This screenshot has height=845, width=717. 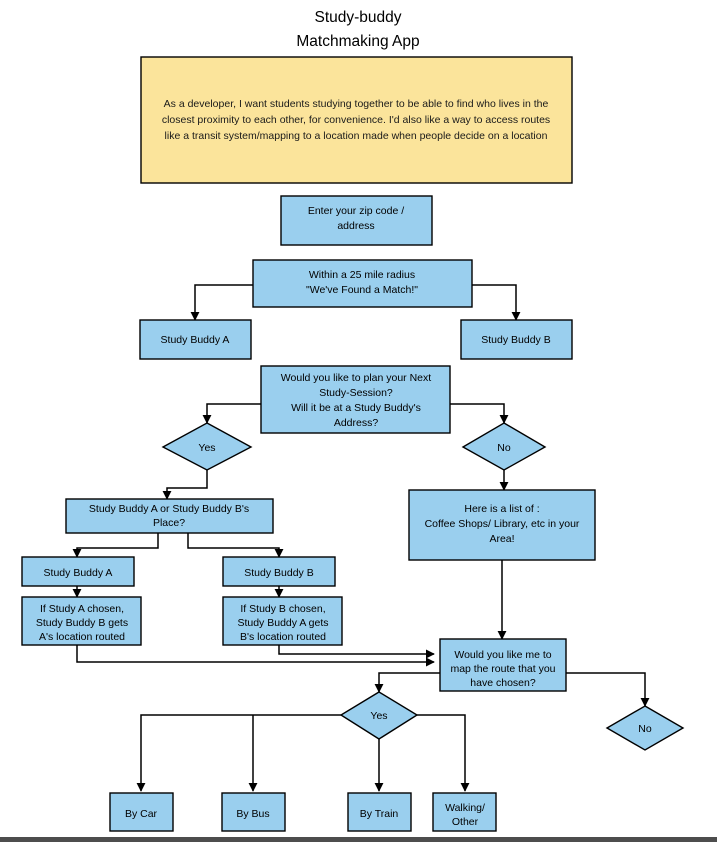 I want to click on node-by-bus-label: By Bus, so click(x=252, y=814).